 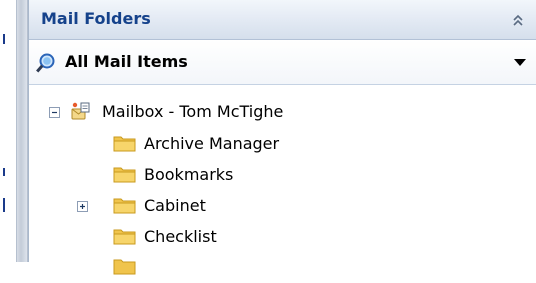 I want to click on double-chevron-up-icon, so click(x=518, y=20).